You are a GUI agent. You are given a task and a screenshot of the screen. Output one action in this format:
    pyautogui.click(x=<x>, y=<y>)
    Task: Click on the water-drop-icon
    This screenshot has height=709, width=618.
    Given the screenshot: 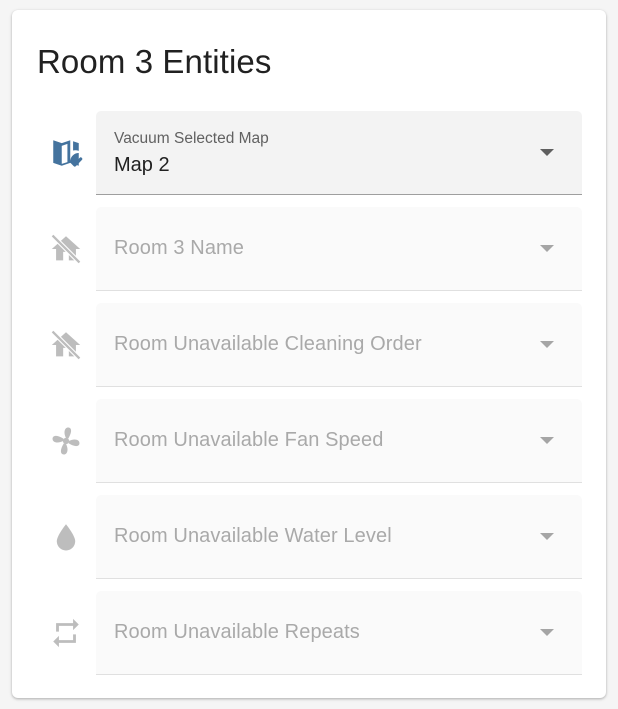 What is the action you would take?
    pyautogui.click(x=66, y=537)
    